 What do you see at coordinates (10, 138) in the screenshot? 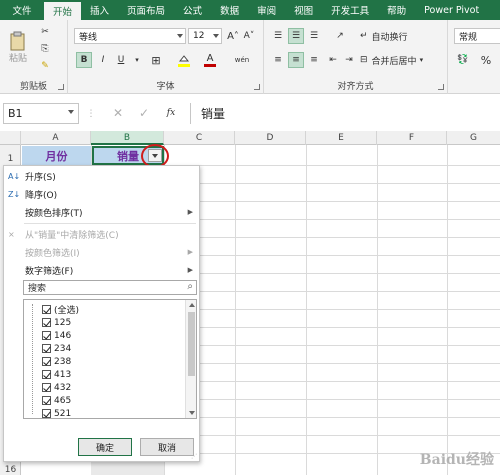
I see `select-all-corner` at bounding box center [10, 138].